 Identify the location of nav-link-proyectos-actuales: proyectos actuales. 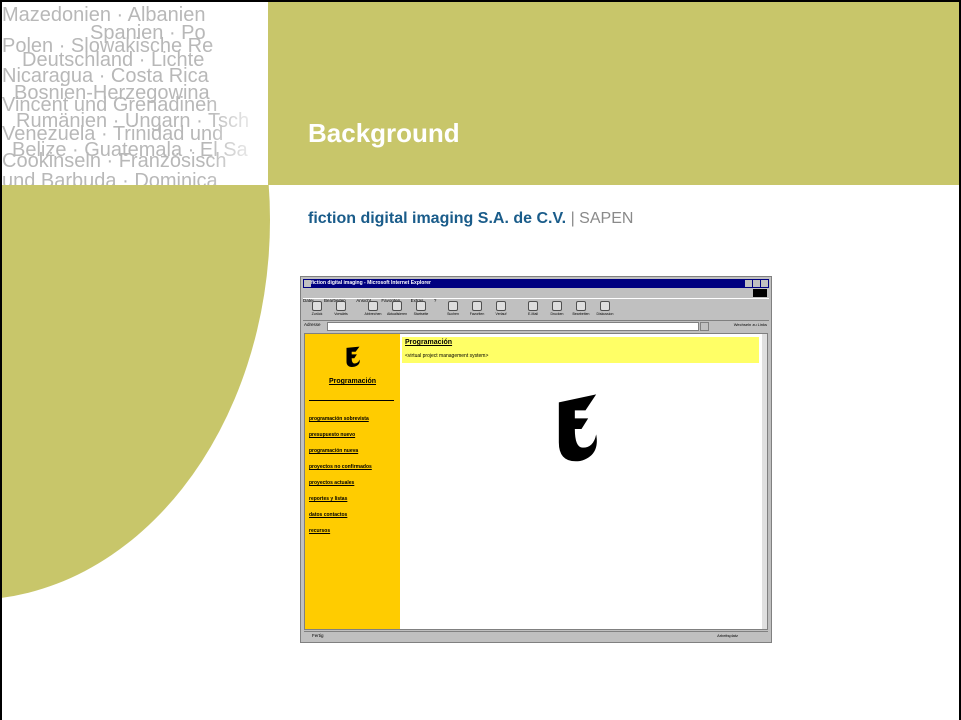
(340, 488).